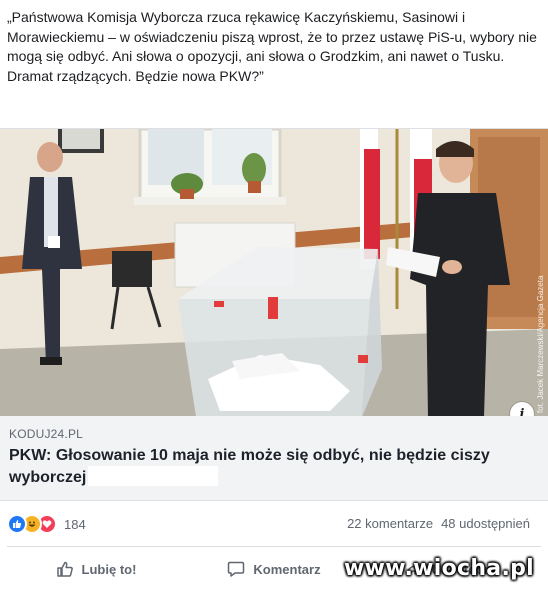  What do you see at coordinates (274, 523) in the screenshot?
I see `reaction-stats: 184 22 komentarze 48 udostępnień` at bounding box center [274, 523].